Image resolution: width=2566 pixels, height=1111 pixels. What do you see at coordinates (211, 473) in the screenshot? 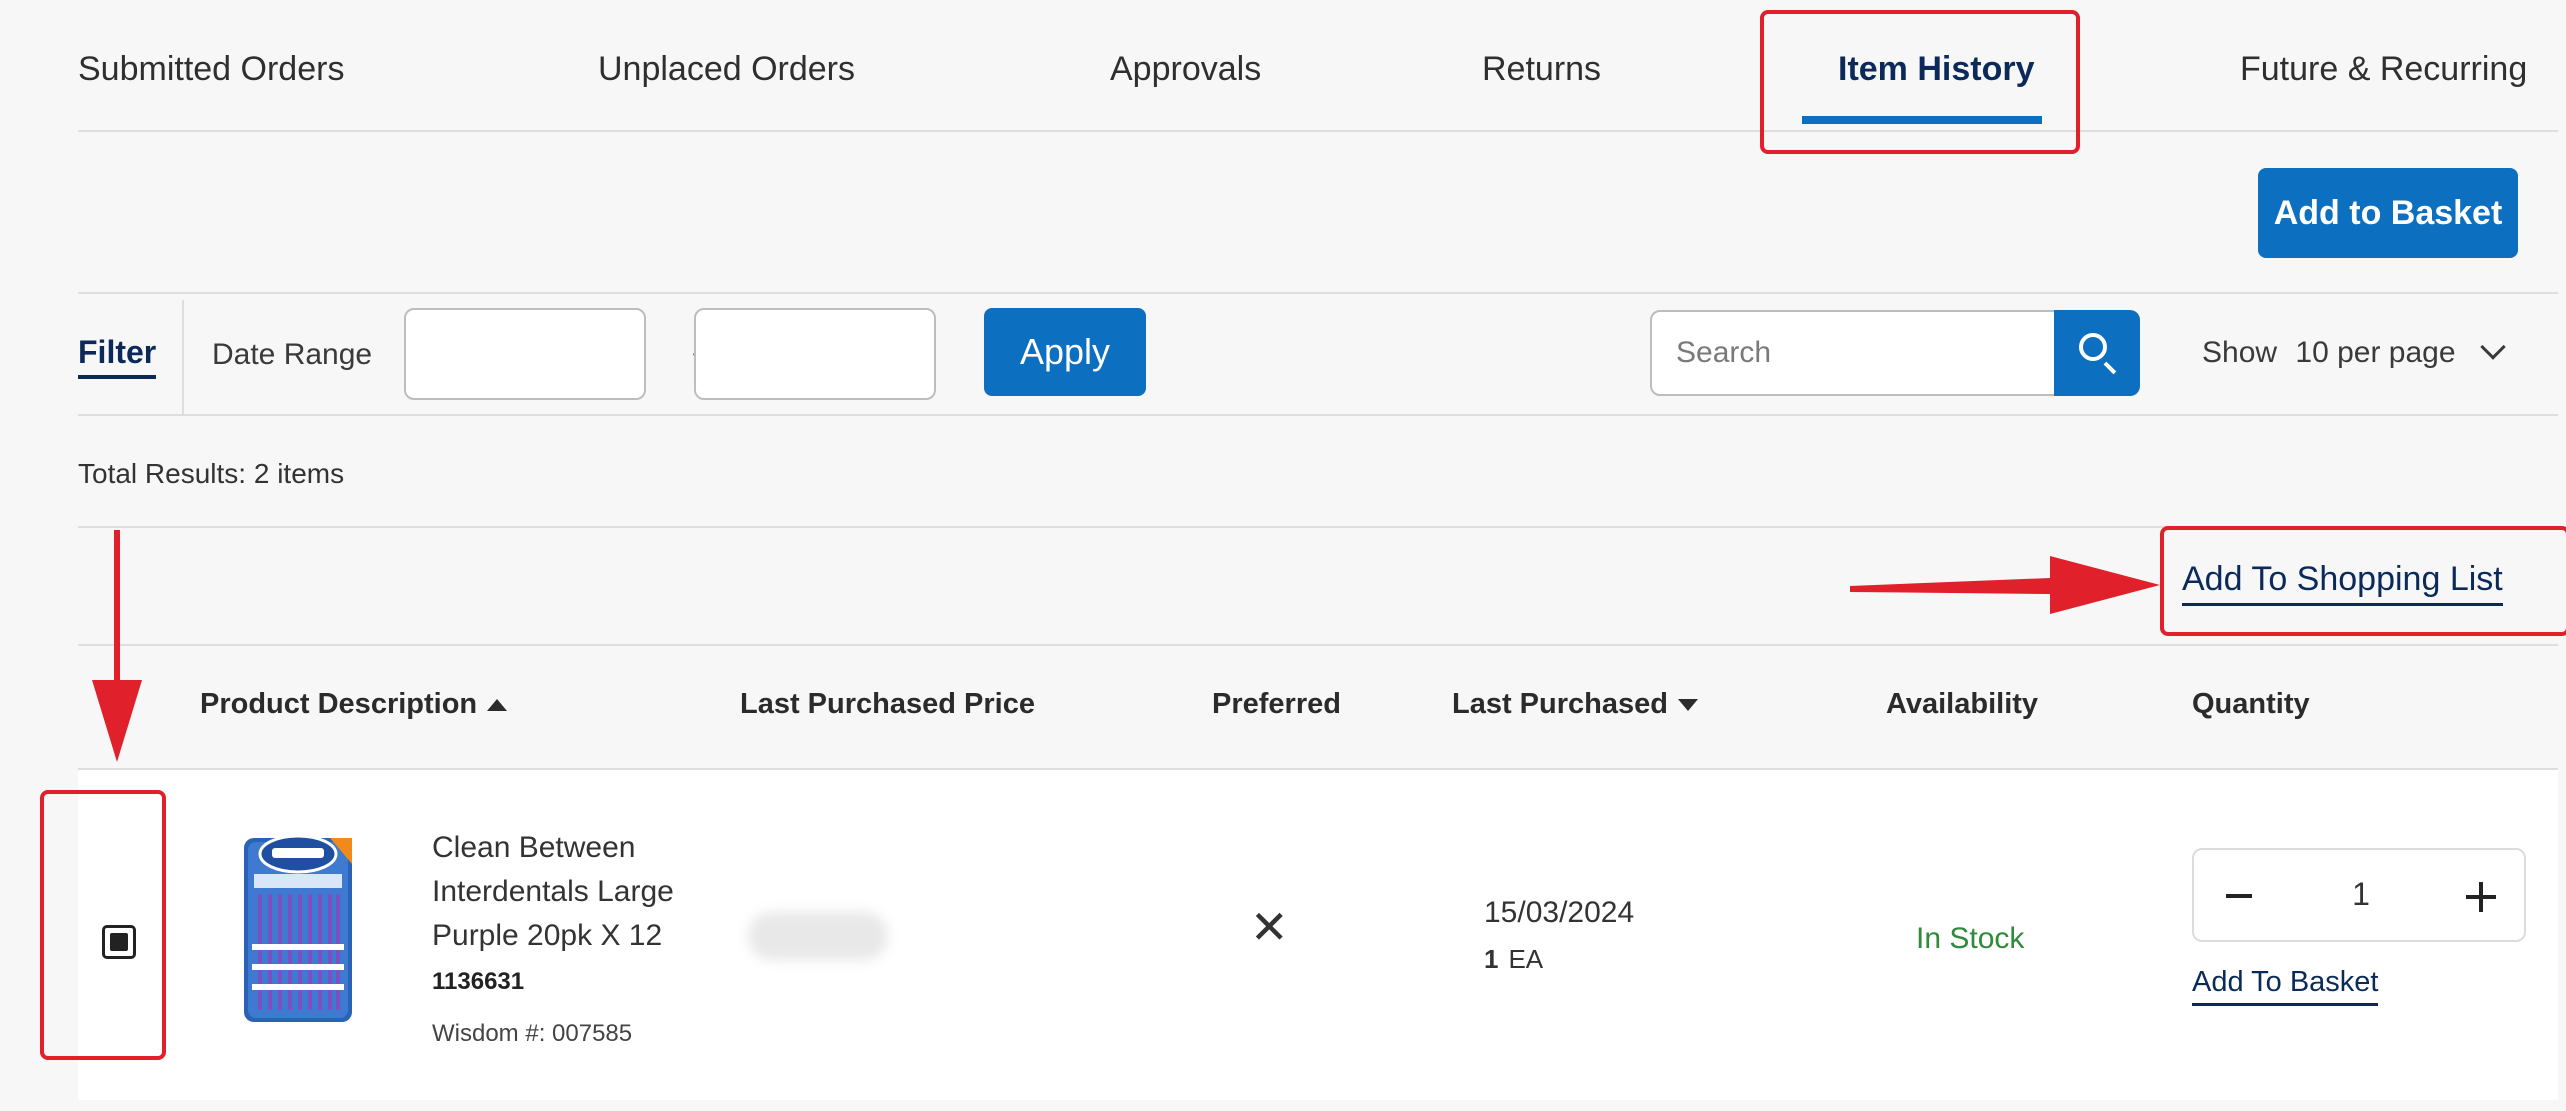
I see `total-results: Total Results: 2 items` at bounding box center [211, 473].